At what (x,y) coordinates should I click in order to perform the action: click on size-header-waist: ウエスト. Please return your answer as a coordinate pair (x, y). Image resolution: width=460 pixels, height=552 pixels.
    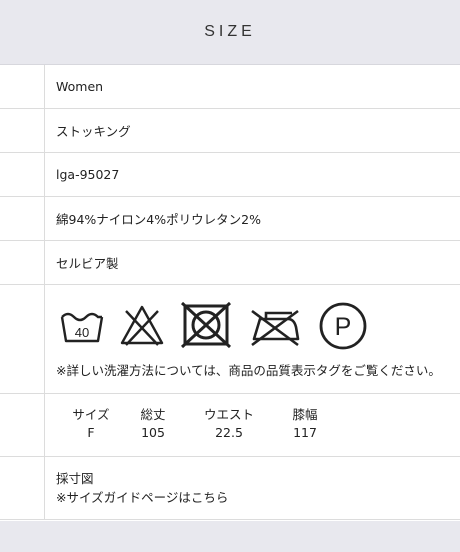
    Looking at the image, I should click on (228, 414).